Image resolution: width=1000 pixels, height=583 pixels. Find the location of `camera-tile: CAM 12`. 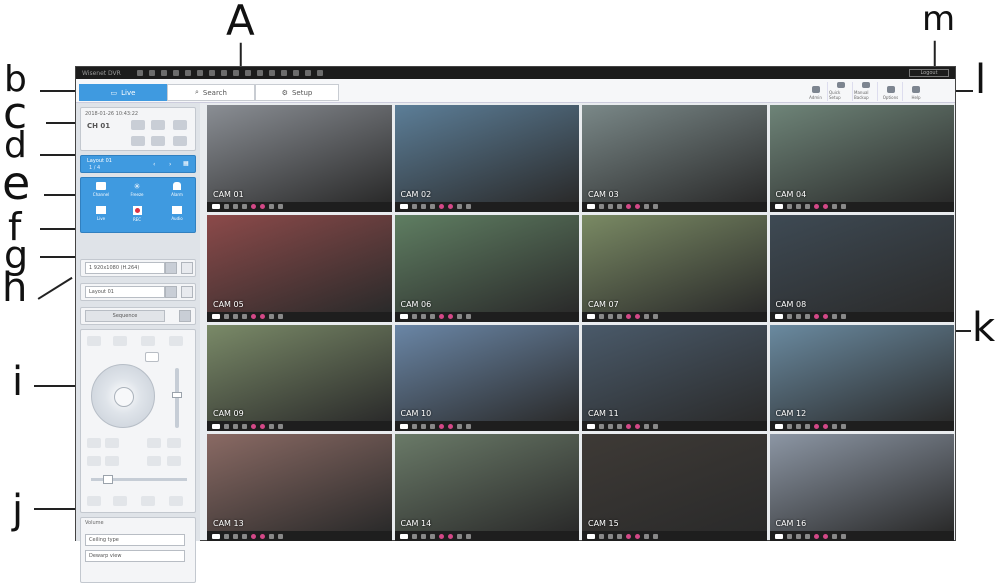

camera-tile: CAM 12 is located at coordinates (861, 378).